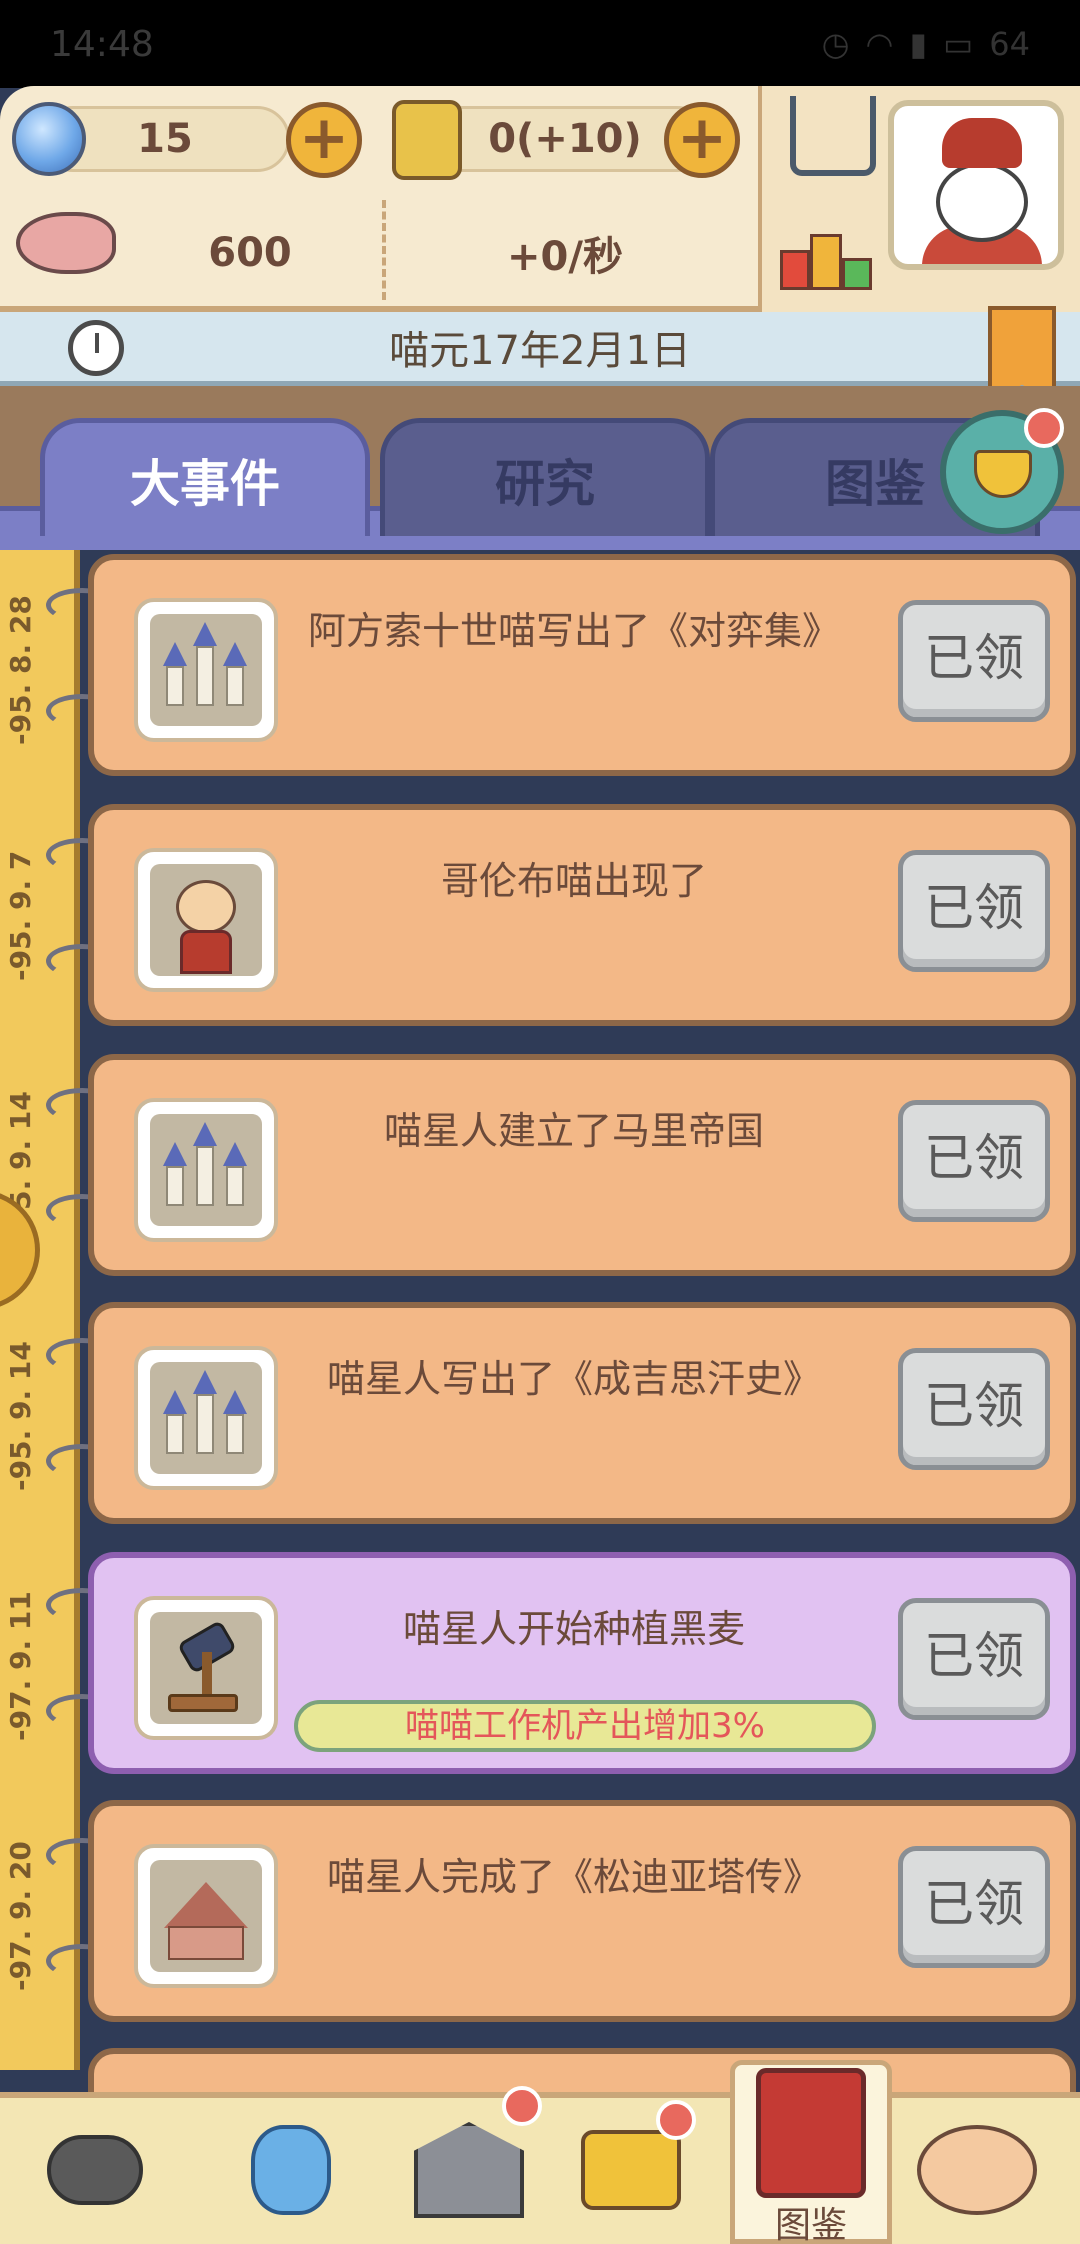 The width and height of the screenshot is (1080, 2244). What do you see at coordinates (573, 1629) in the screenshot?
I see `event-title: 喵星人开始种植黑麦` at bounding box center [573, 1629].